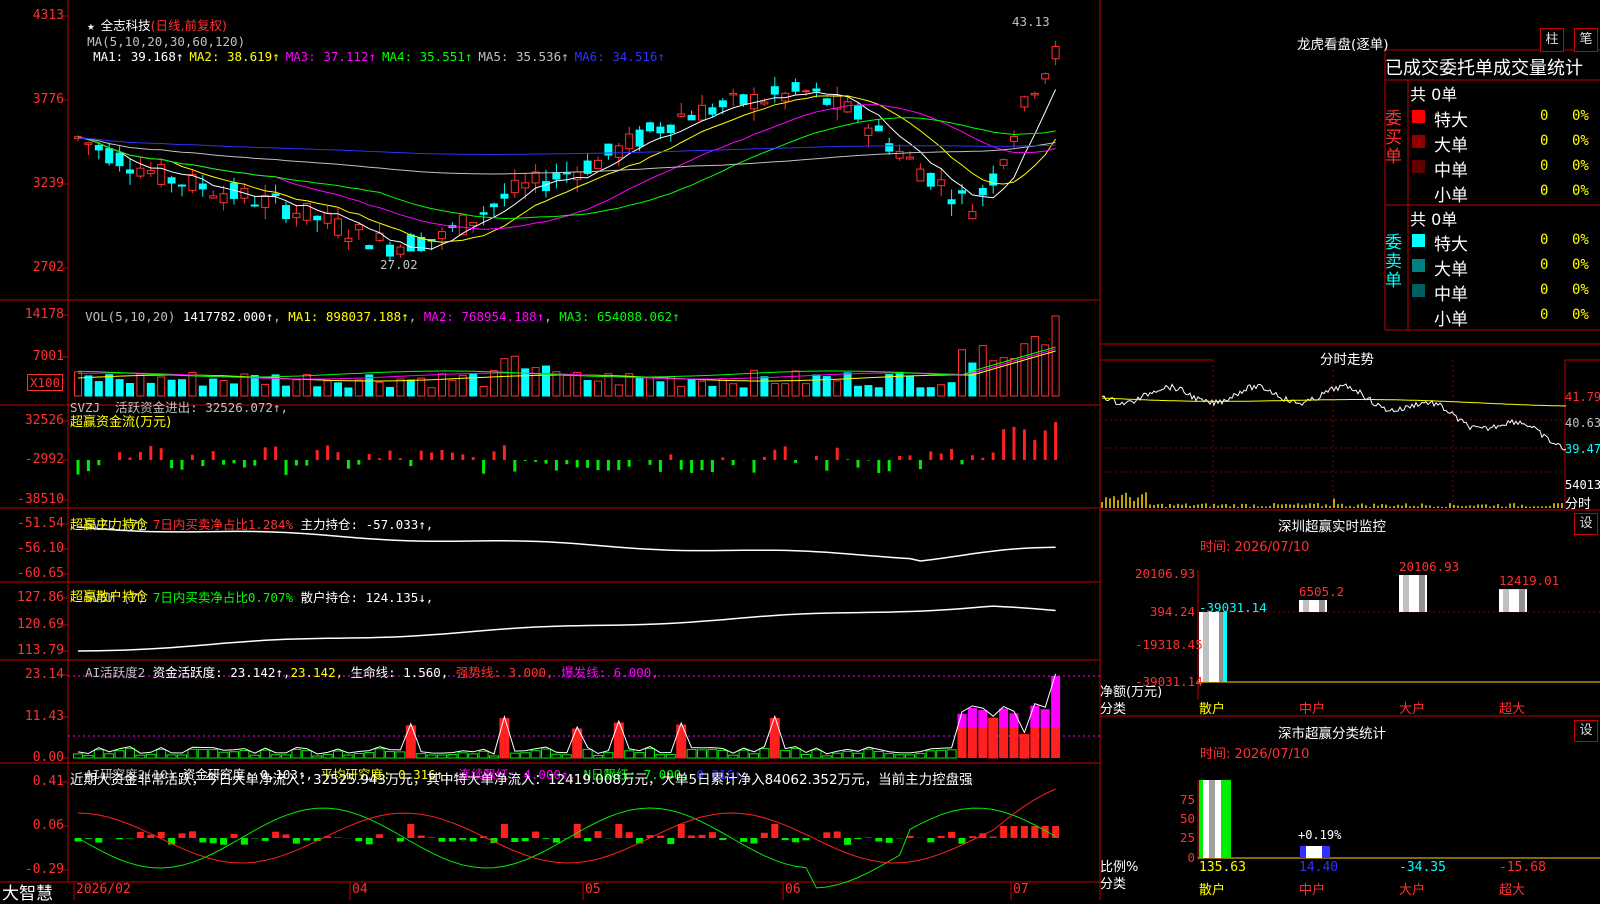 This screenshot has width=1600, height=904. Describe the element at coordinates (91, 25) in the screenshot. I see `favorite-star-icon: ★` at that location.